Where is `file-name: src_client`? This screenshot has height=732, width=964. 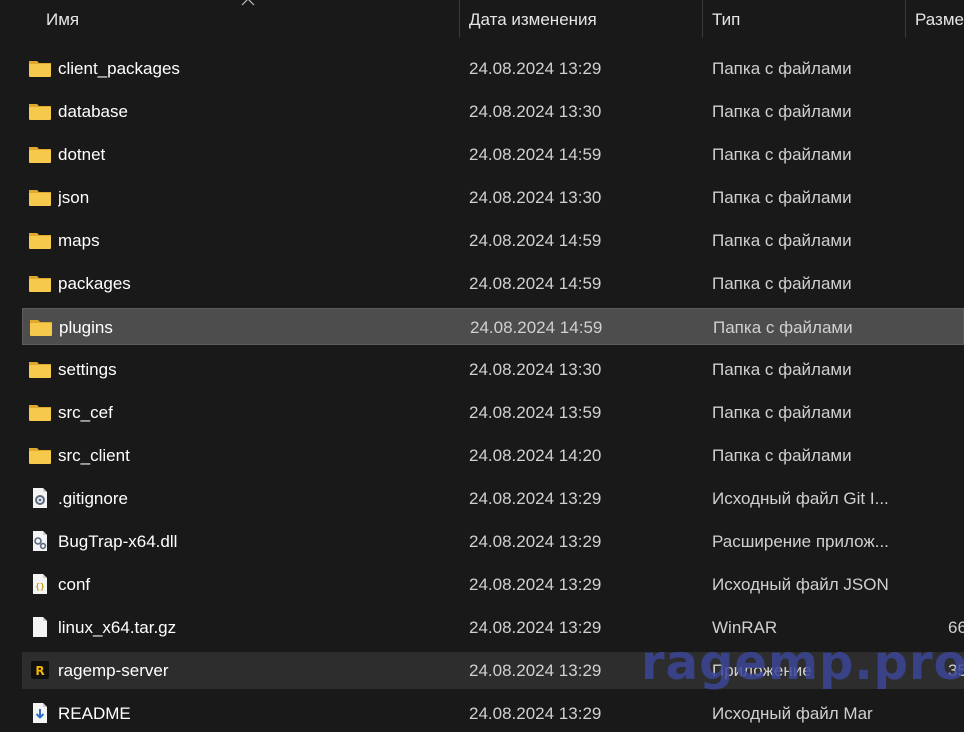
file-name: src_client is located at coordinates (94, 455).